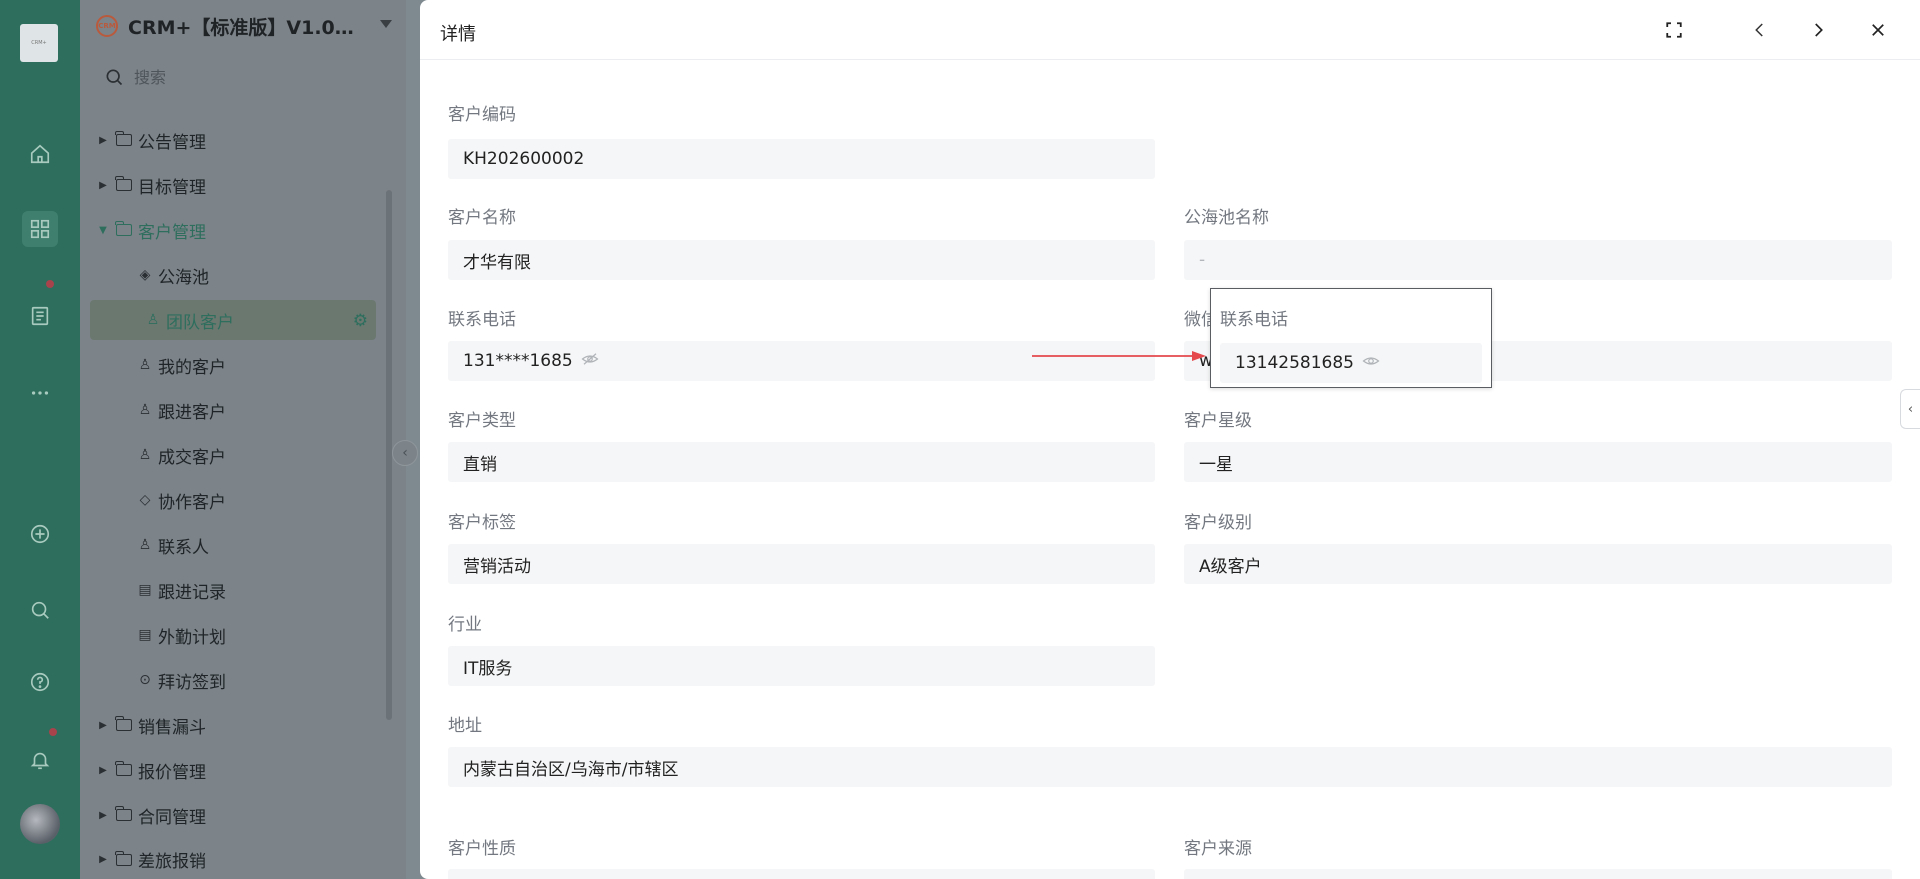 The image size is (1920, 879). What do you see at coordinates (246, 770) in the screenshot?
I see `nav-group-quote: ▶ 报价管理` at bounding box center [246, 770].